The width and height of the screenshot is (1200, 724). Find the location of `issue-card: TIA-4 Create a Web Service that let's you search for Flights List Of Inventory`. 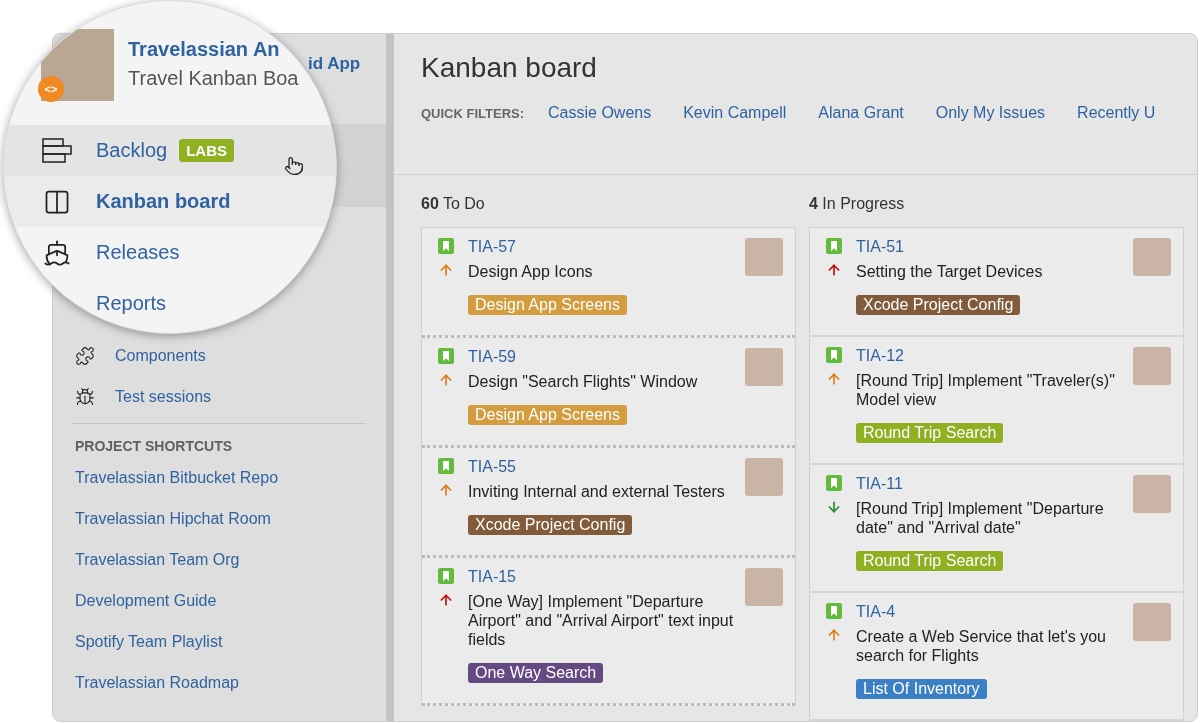

issue-card: TIA-4 Create a Web Service that let's you search for Flights List Of Inventory is located at coordinates (996, 657).